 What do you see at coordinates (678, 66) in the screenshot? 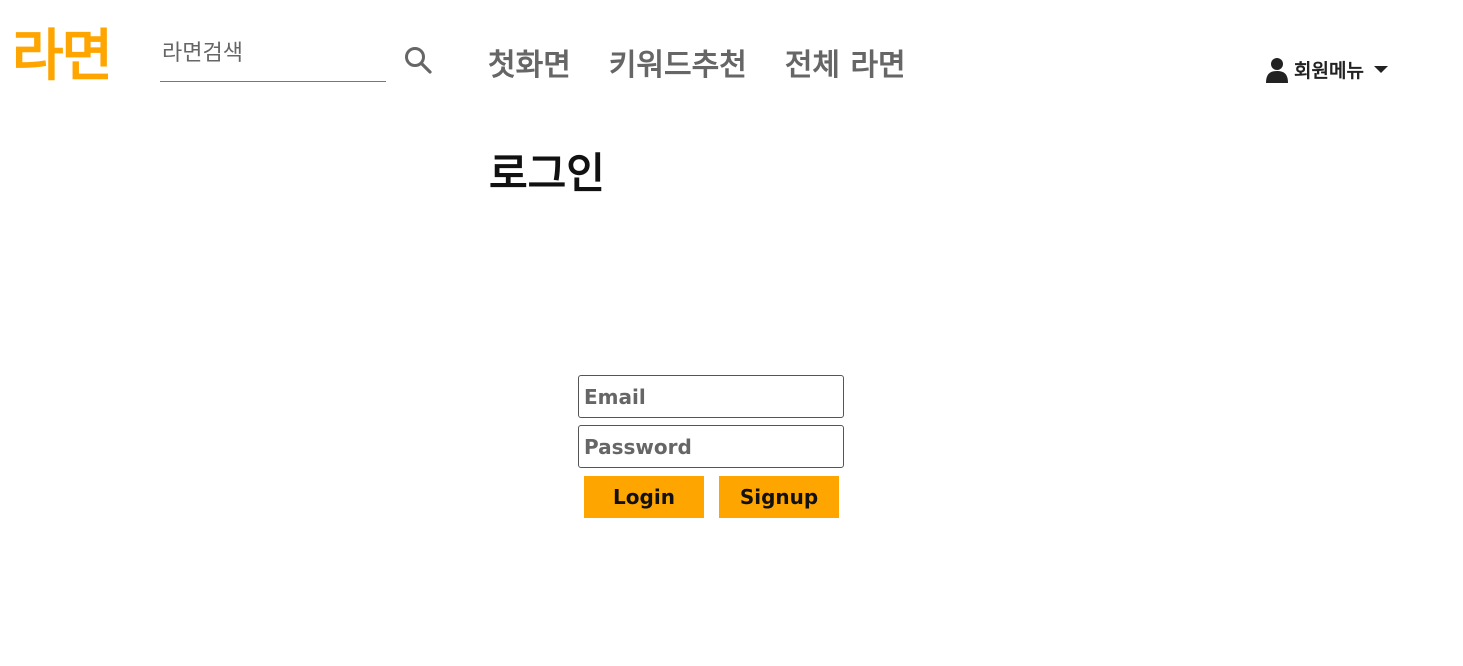
I see `nav-item-keyword-recommend: 키워드추천` at bounding box center [678, 66].